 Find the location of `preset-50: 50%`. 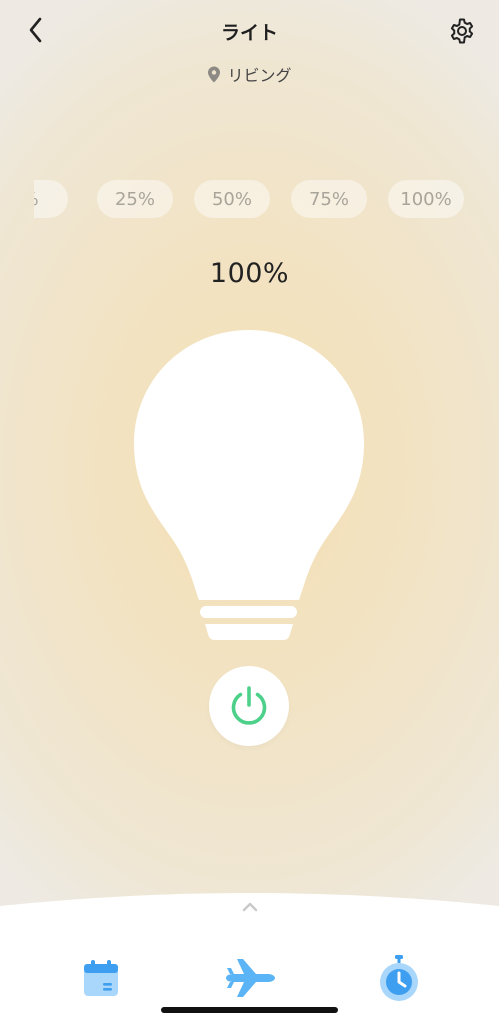

preset-50: 50% is located at coordinates (232, 199).